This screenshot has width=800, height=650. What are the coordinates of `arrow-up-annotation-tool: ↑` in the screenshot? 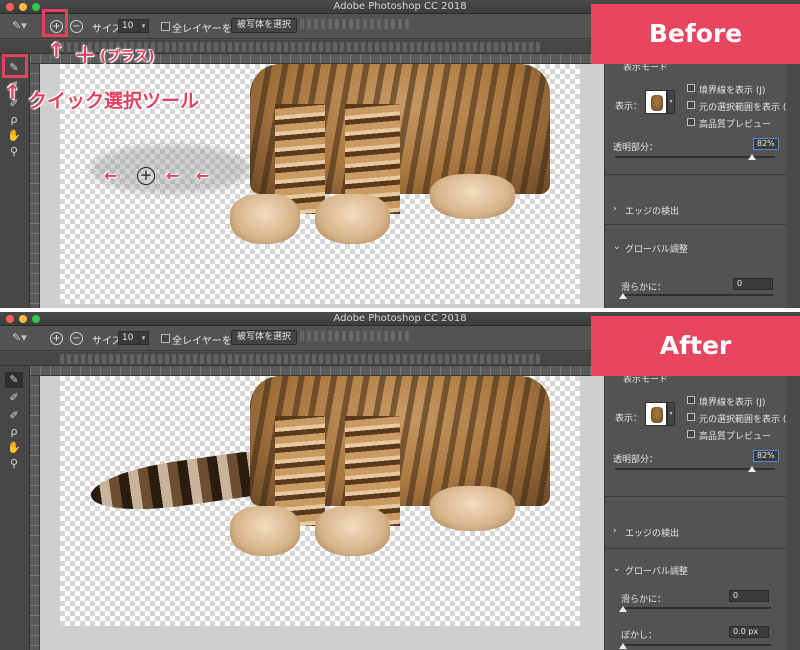 It's located at (12, 92).